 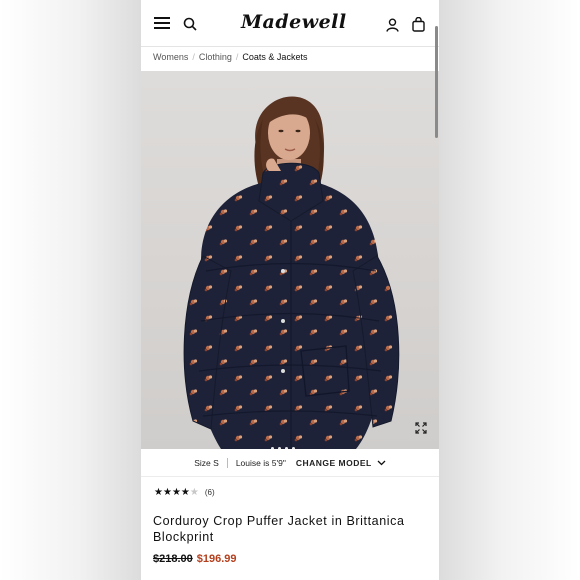 I want to click on sale-price: $196.99, so click(x=216, y=559).